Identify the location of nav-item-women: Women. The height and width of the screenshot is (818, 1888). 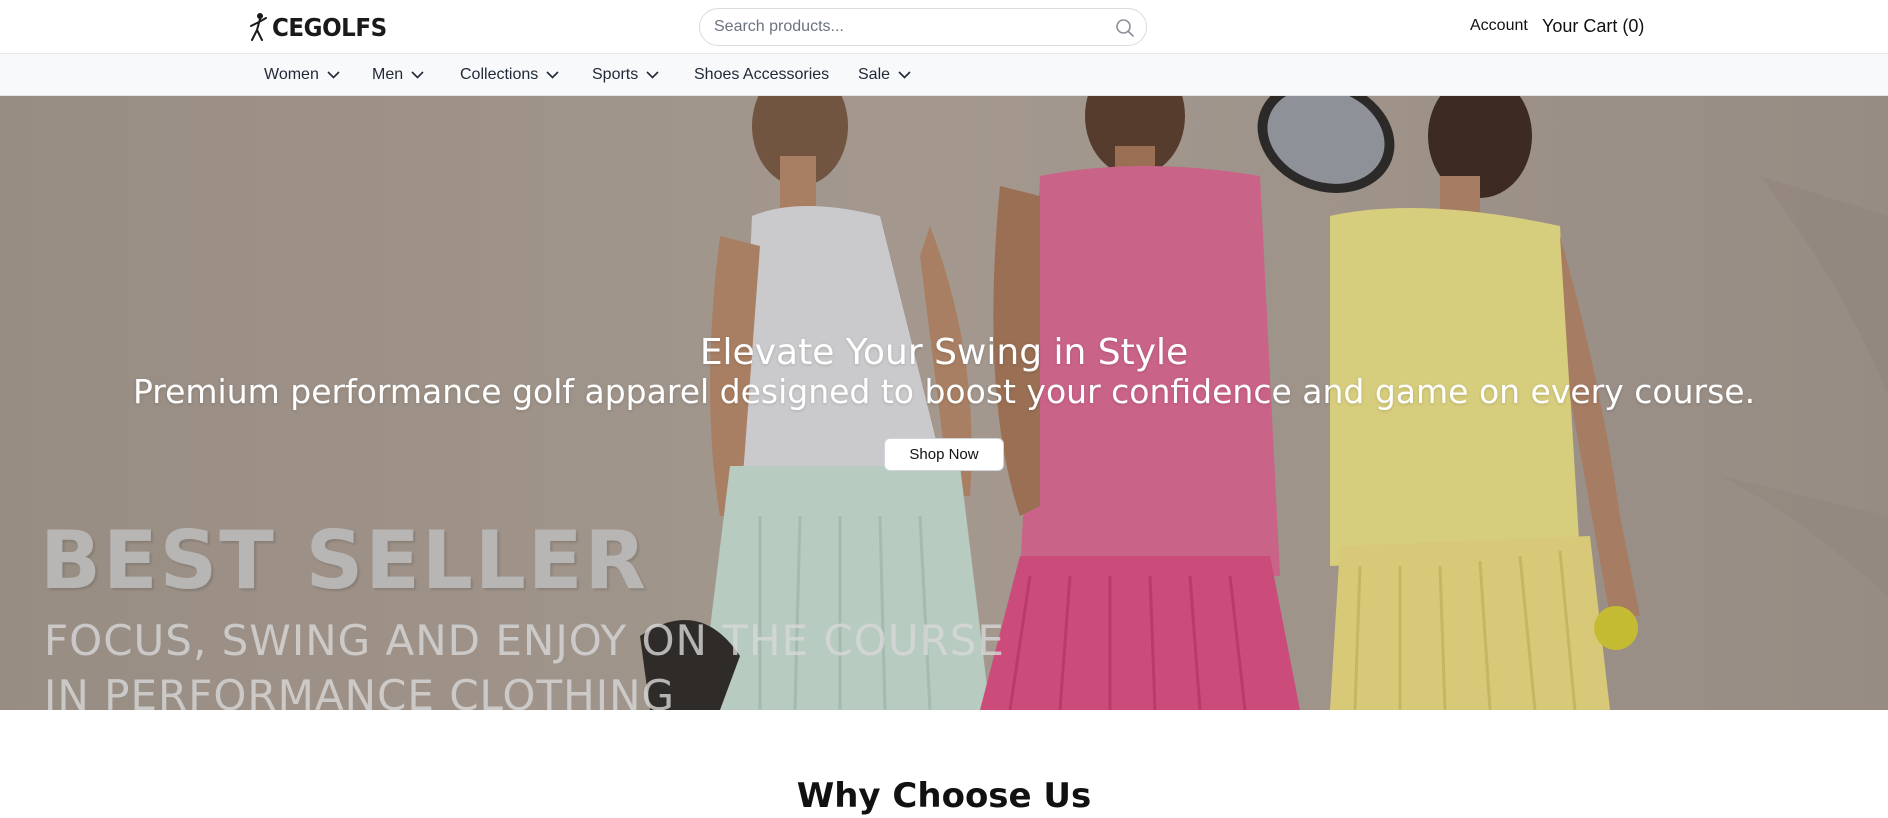
(302, 75).